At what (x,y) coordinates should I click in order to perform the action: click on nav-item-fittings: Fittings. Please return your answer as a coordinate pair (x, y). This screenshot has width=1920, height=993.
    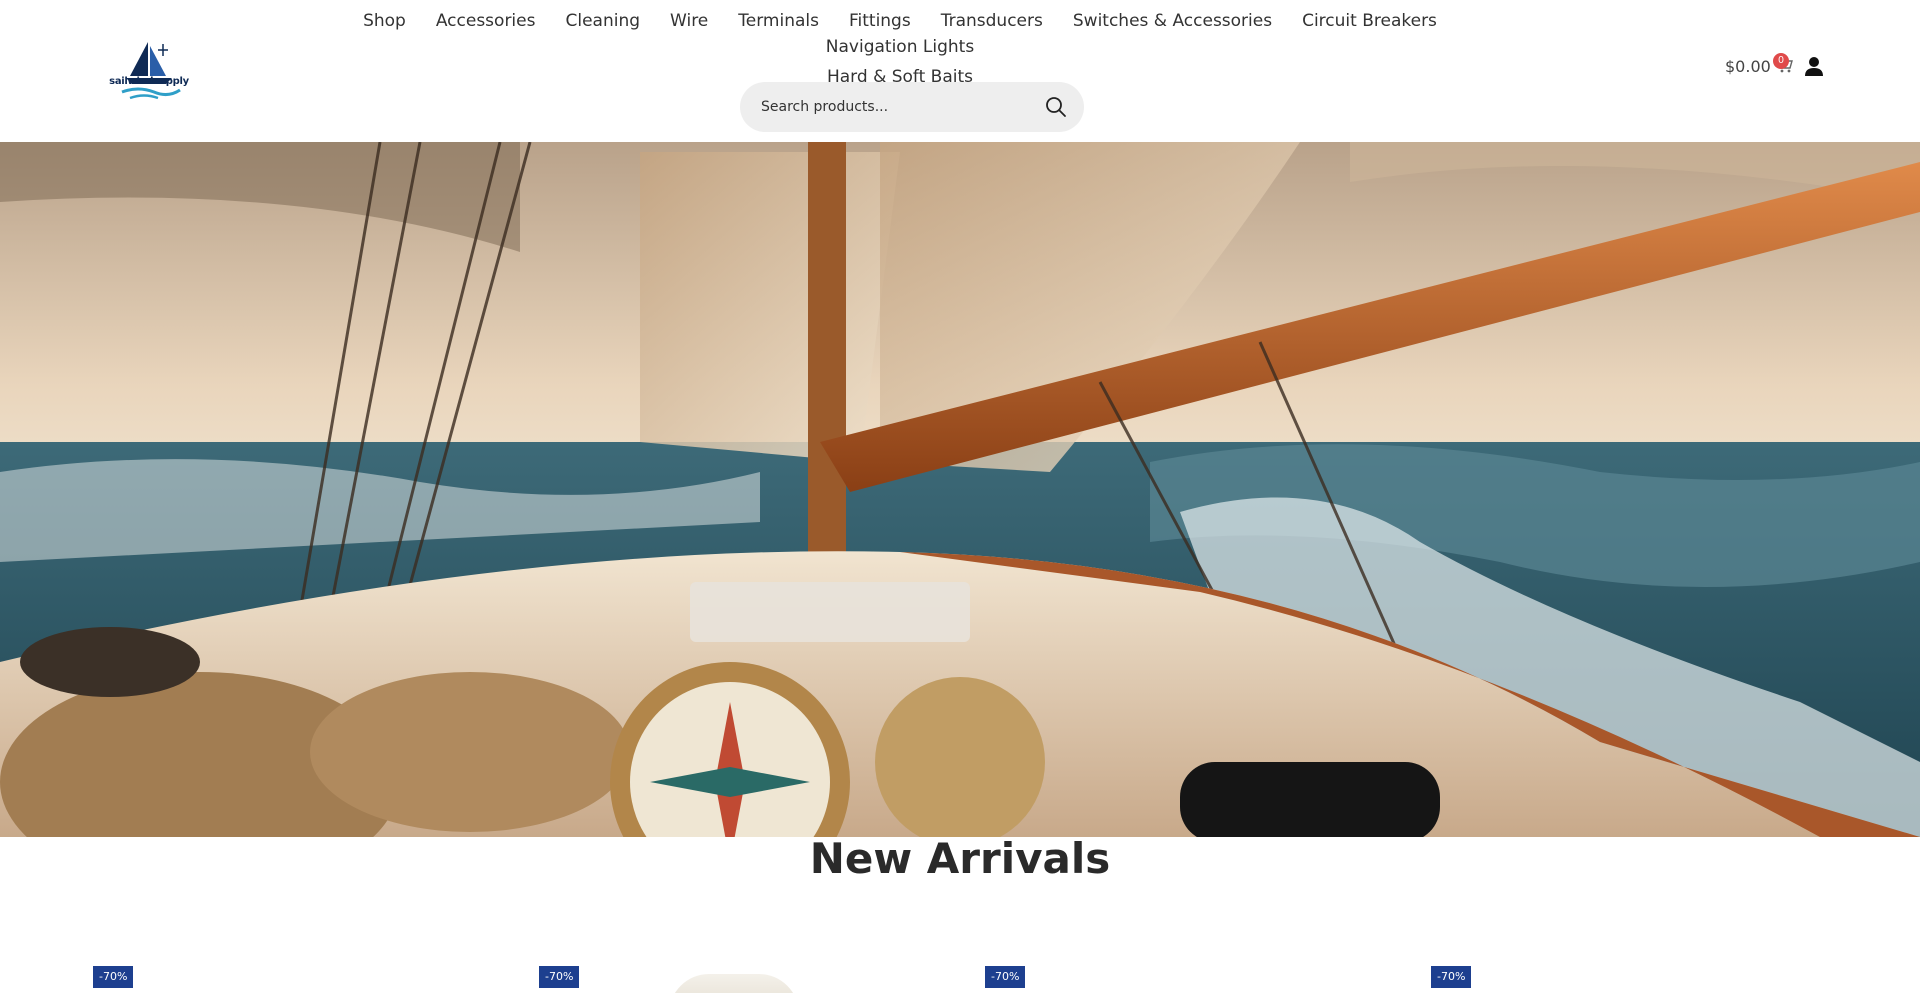
    Looking at the image, I should click on (880, 21).